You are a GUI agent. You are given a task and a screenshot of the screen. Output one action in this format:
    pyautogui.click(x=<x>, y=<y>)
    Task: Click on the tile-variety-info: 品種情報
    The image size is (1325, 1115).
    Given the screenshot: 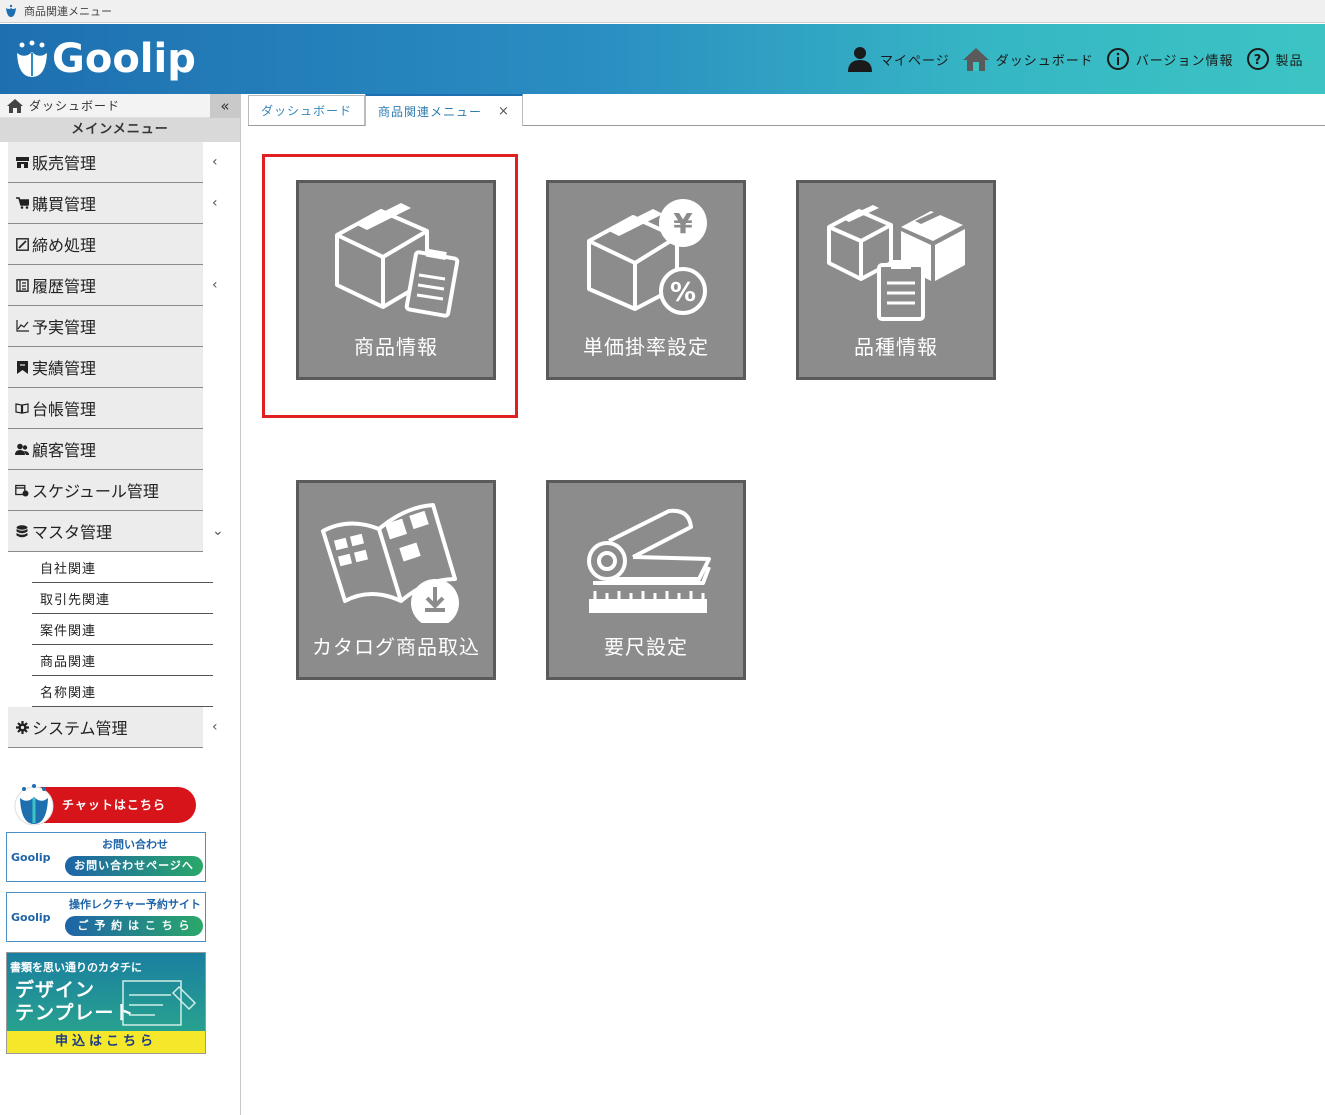 What is the action you would take?
    pyautogui.click(x=896, y=280)
    